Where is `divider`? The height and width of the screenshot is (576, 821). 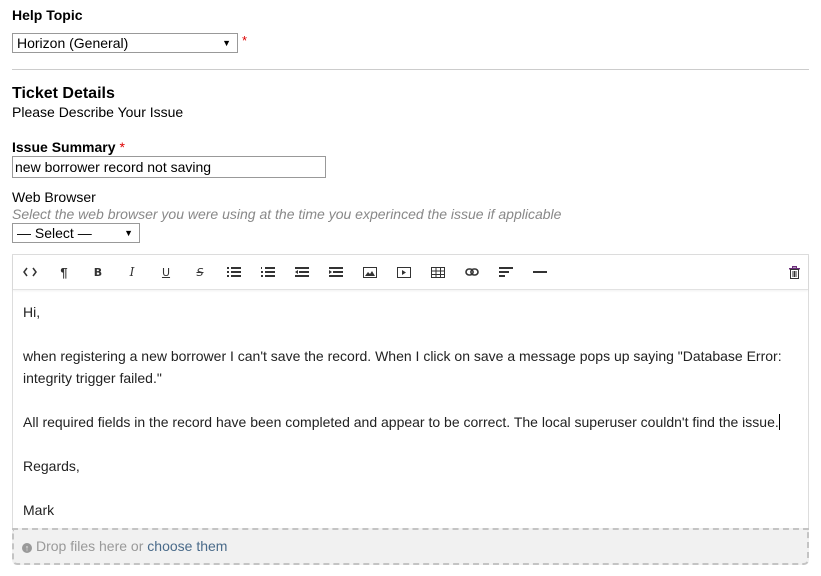
divider is located at coordinates (410, 69).